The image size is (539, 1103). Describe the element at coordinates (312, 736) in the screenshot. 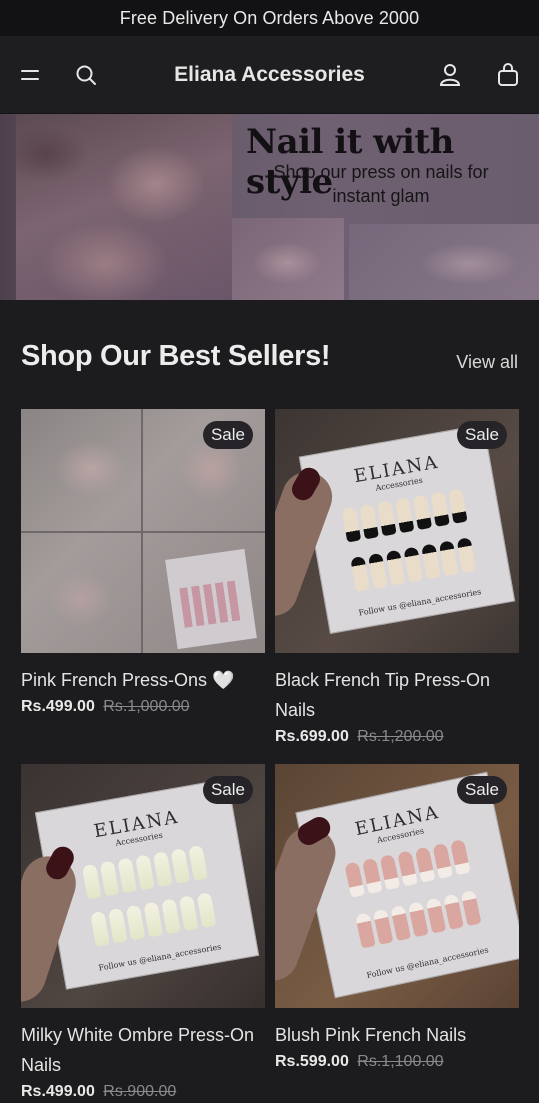

I see `sale-price: Rs.699.00` at that location.